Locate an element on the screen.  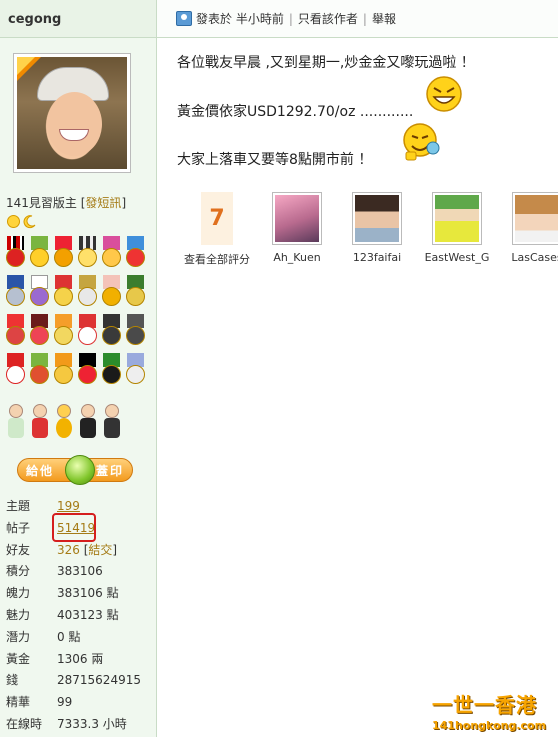
give-label: 給他 is located at coordinates (40, 470).